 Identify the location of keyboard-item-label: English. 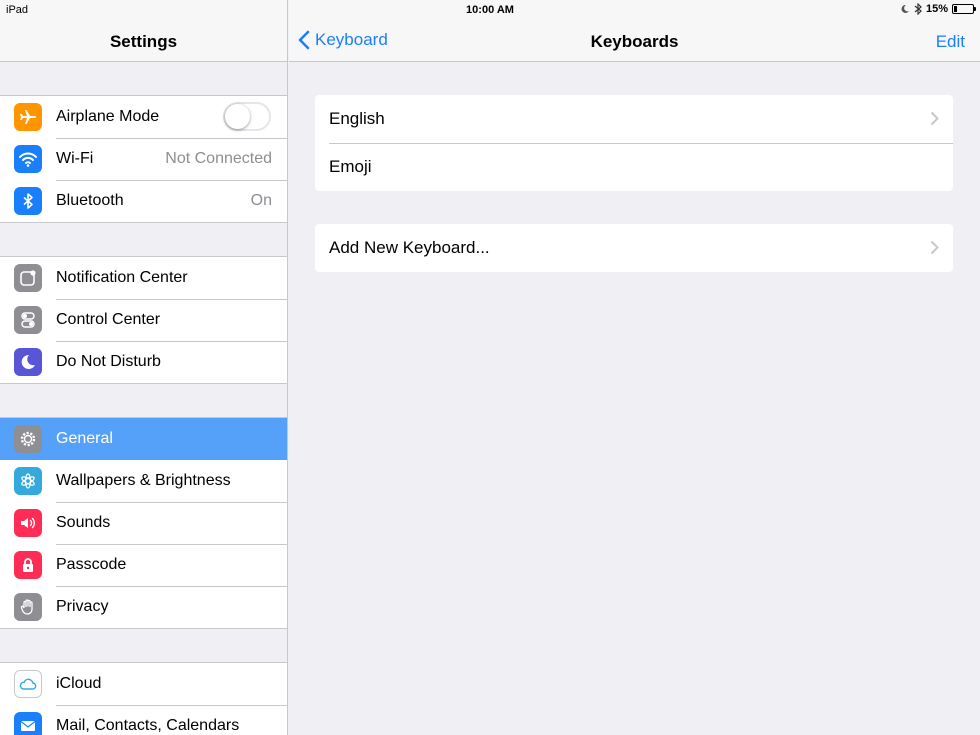
(357, 118).